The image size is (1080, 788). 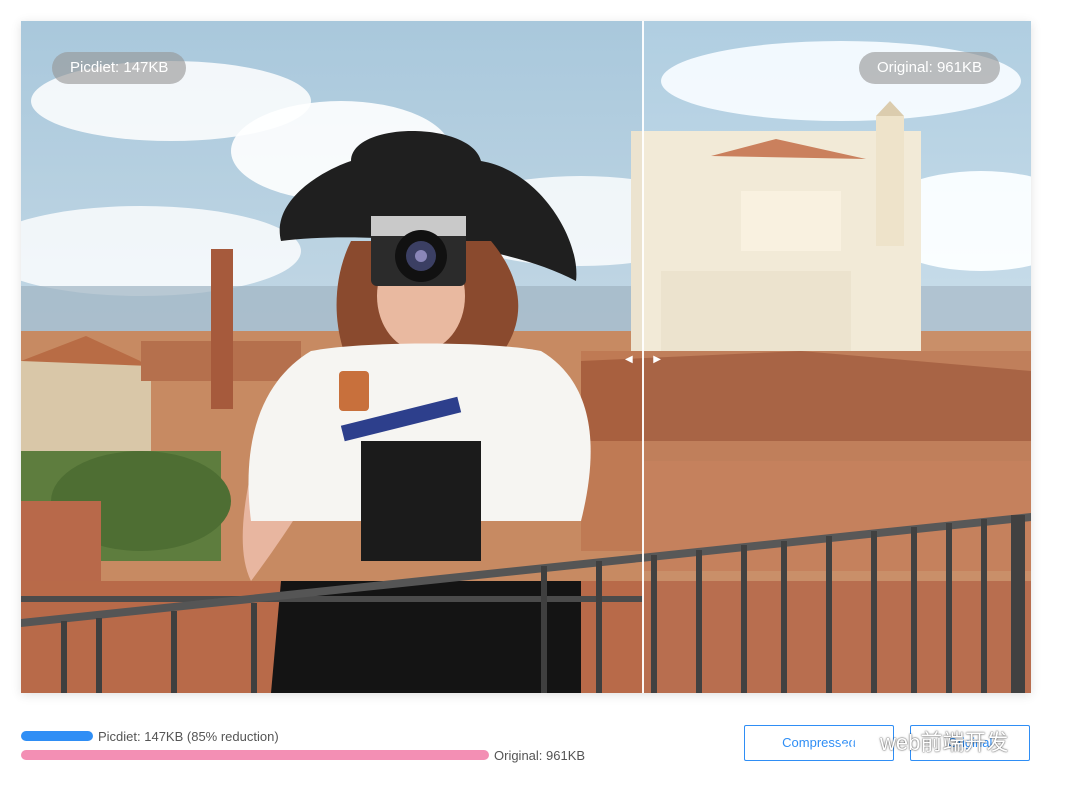 What do you see at coordinates (856, 740) in the screenshot?
I see `wechat-icon` at bounding box center [856, 740].